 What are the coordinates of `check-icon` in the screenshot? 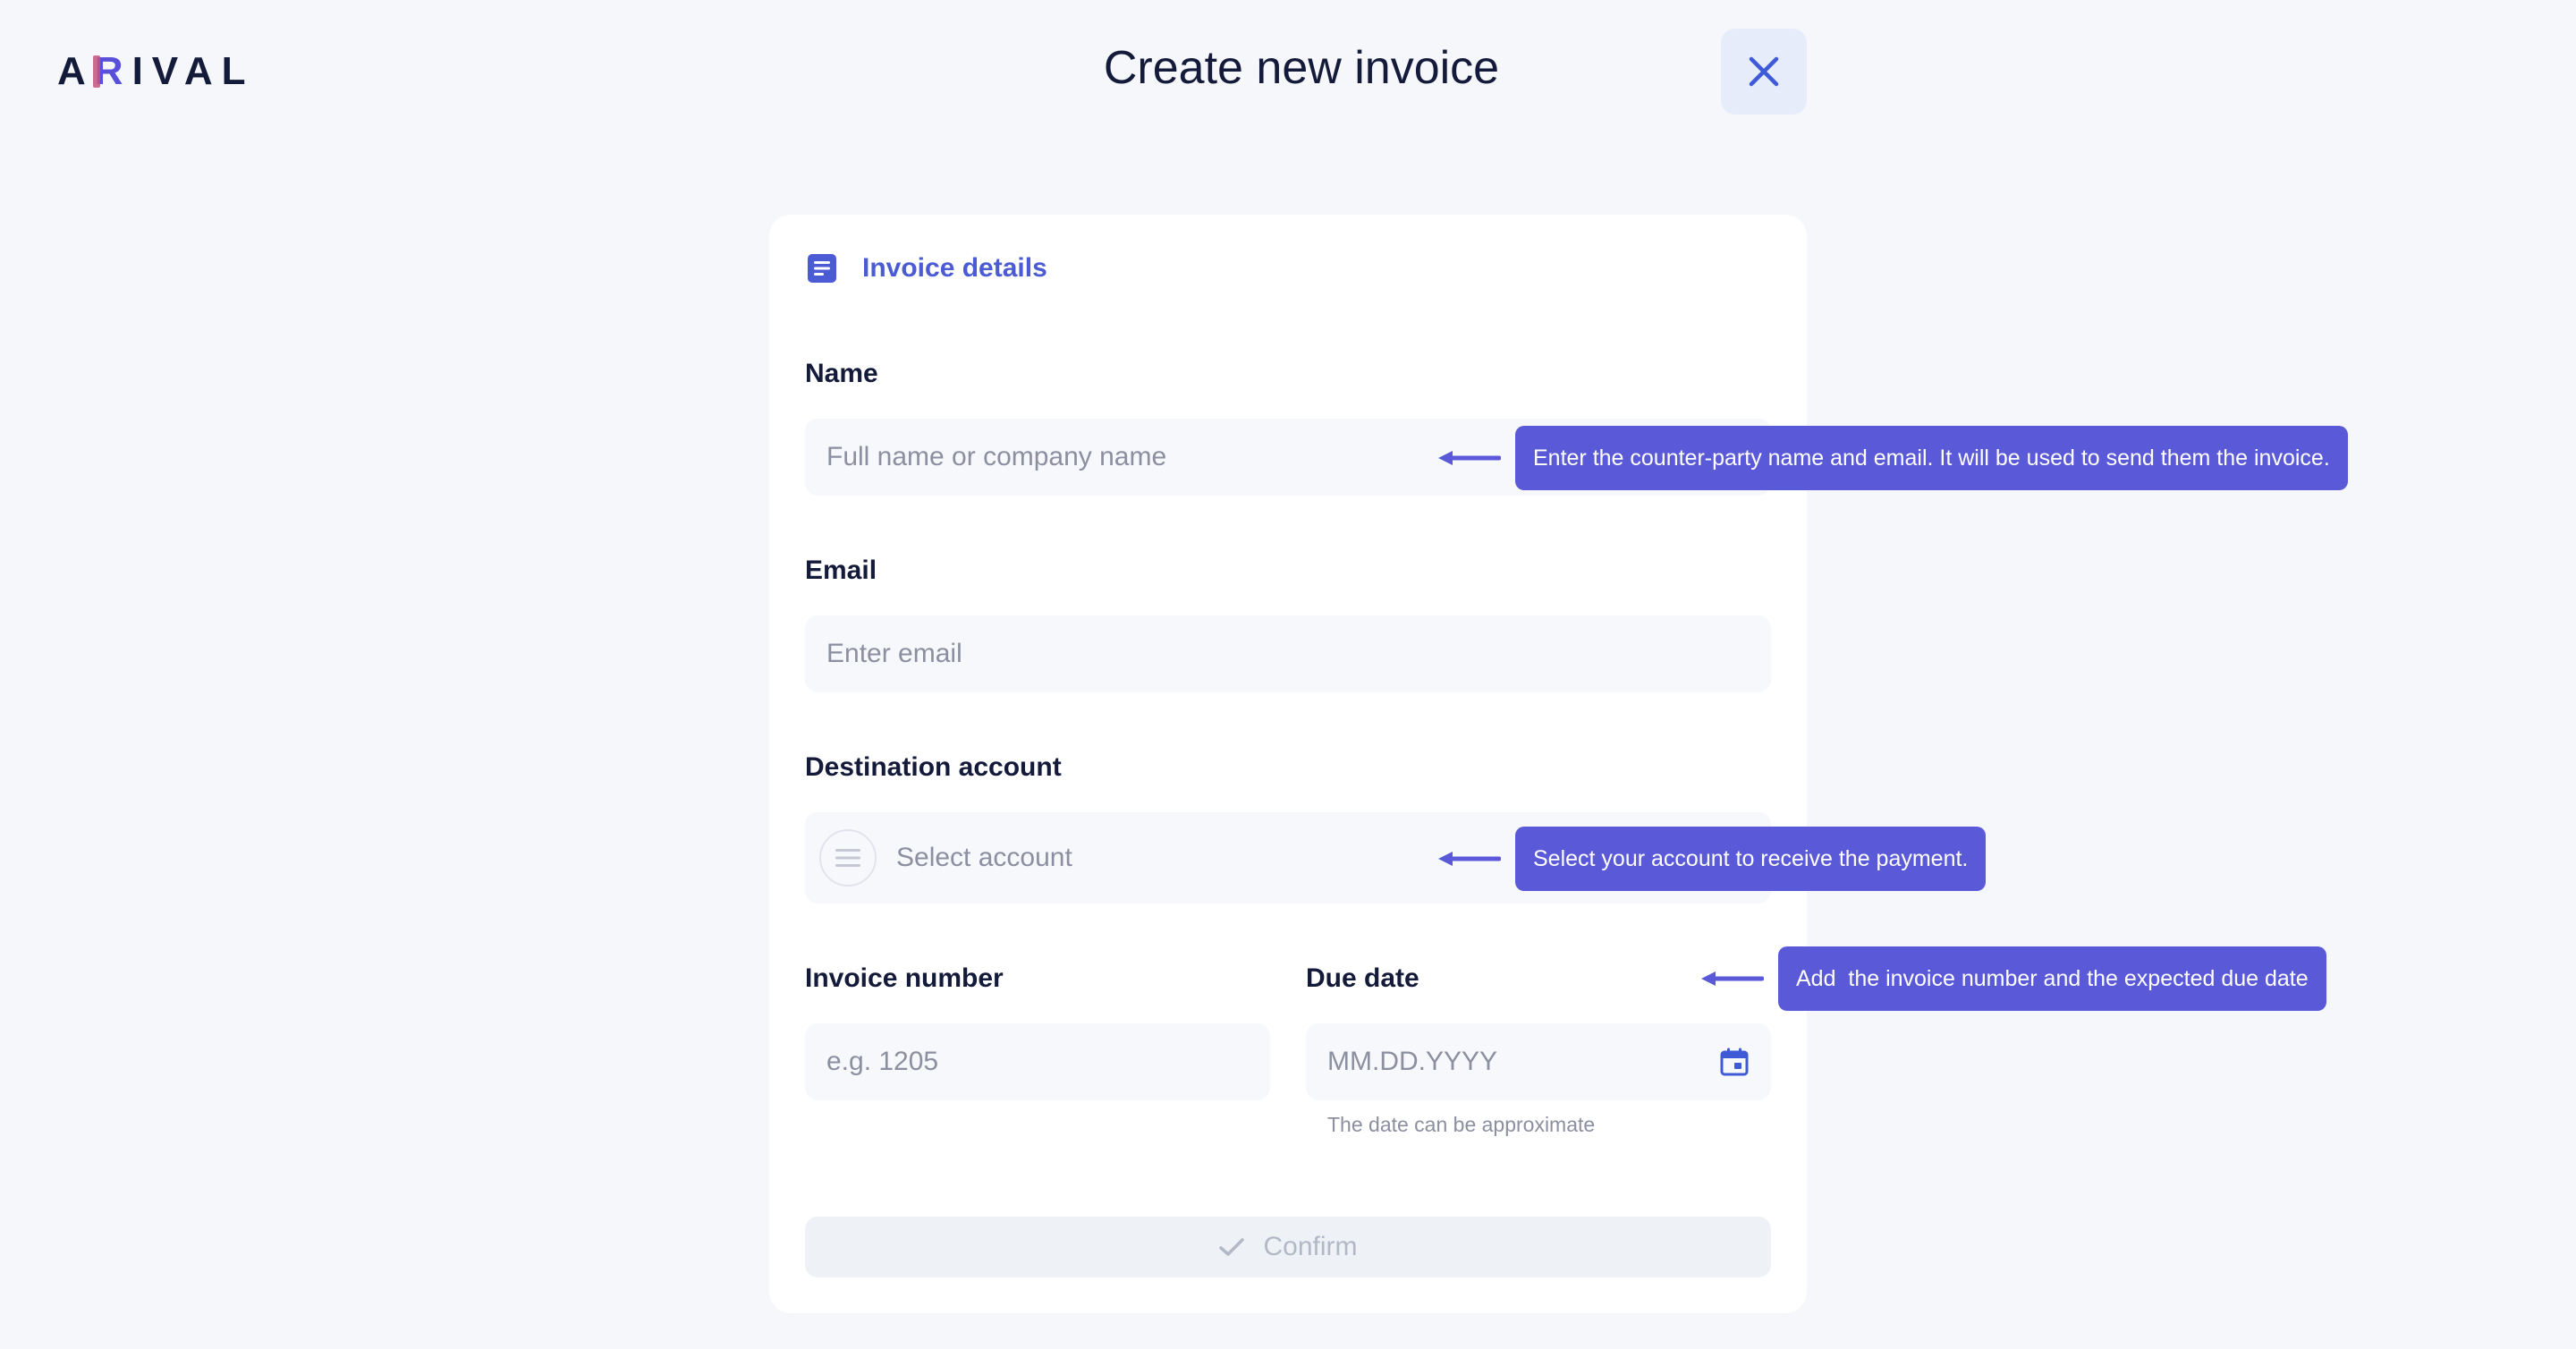 It's located at (1232, 1247).